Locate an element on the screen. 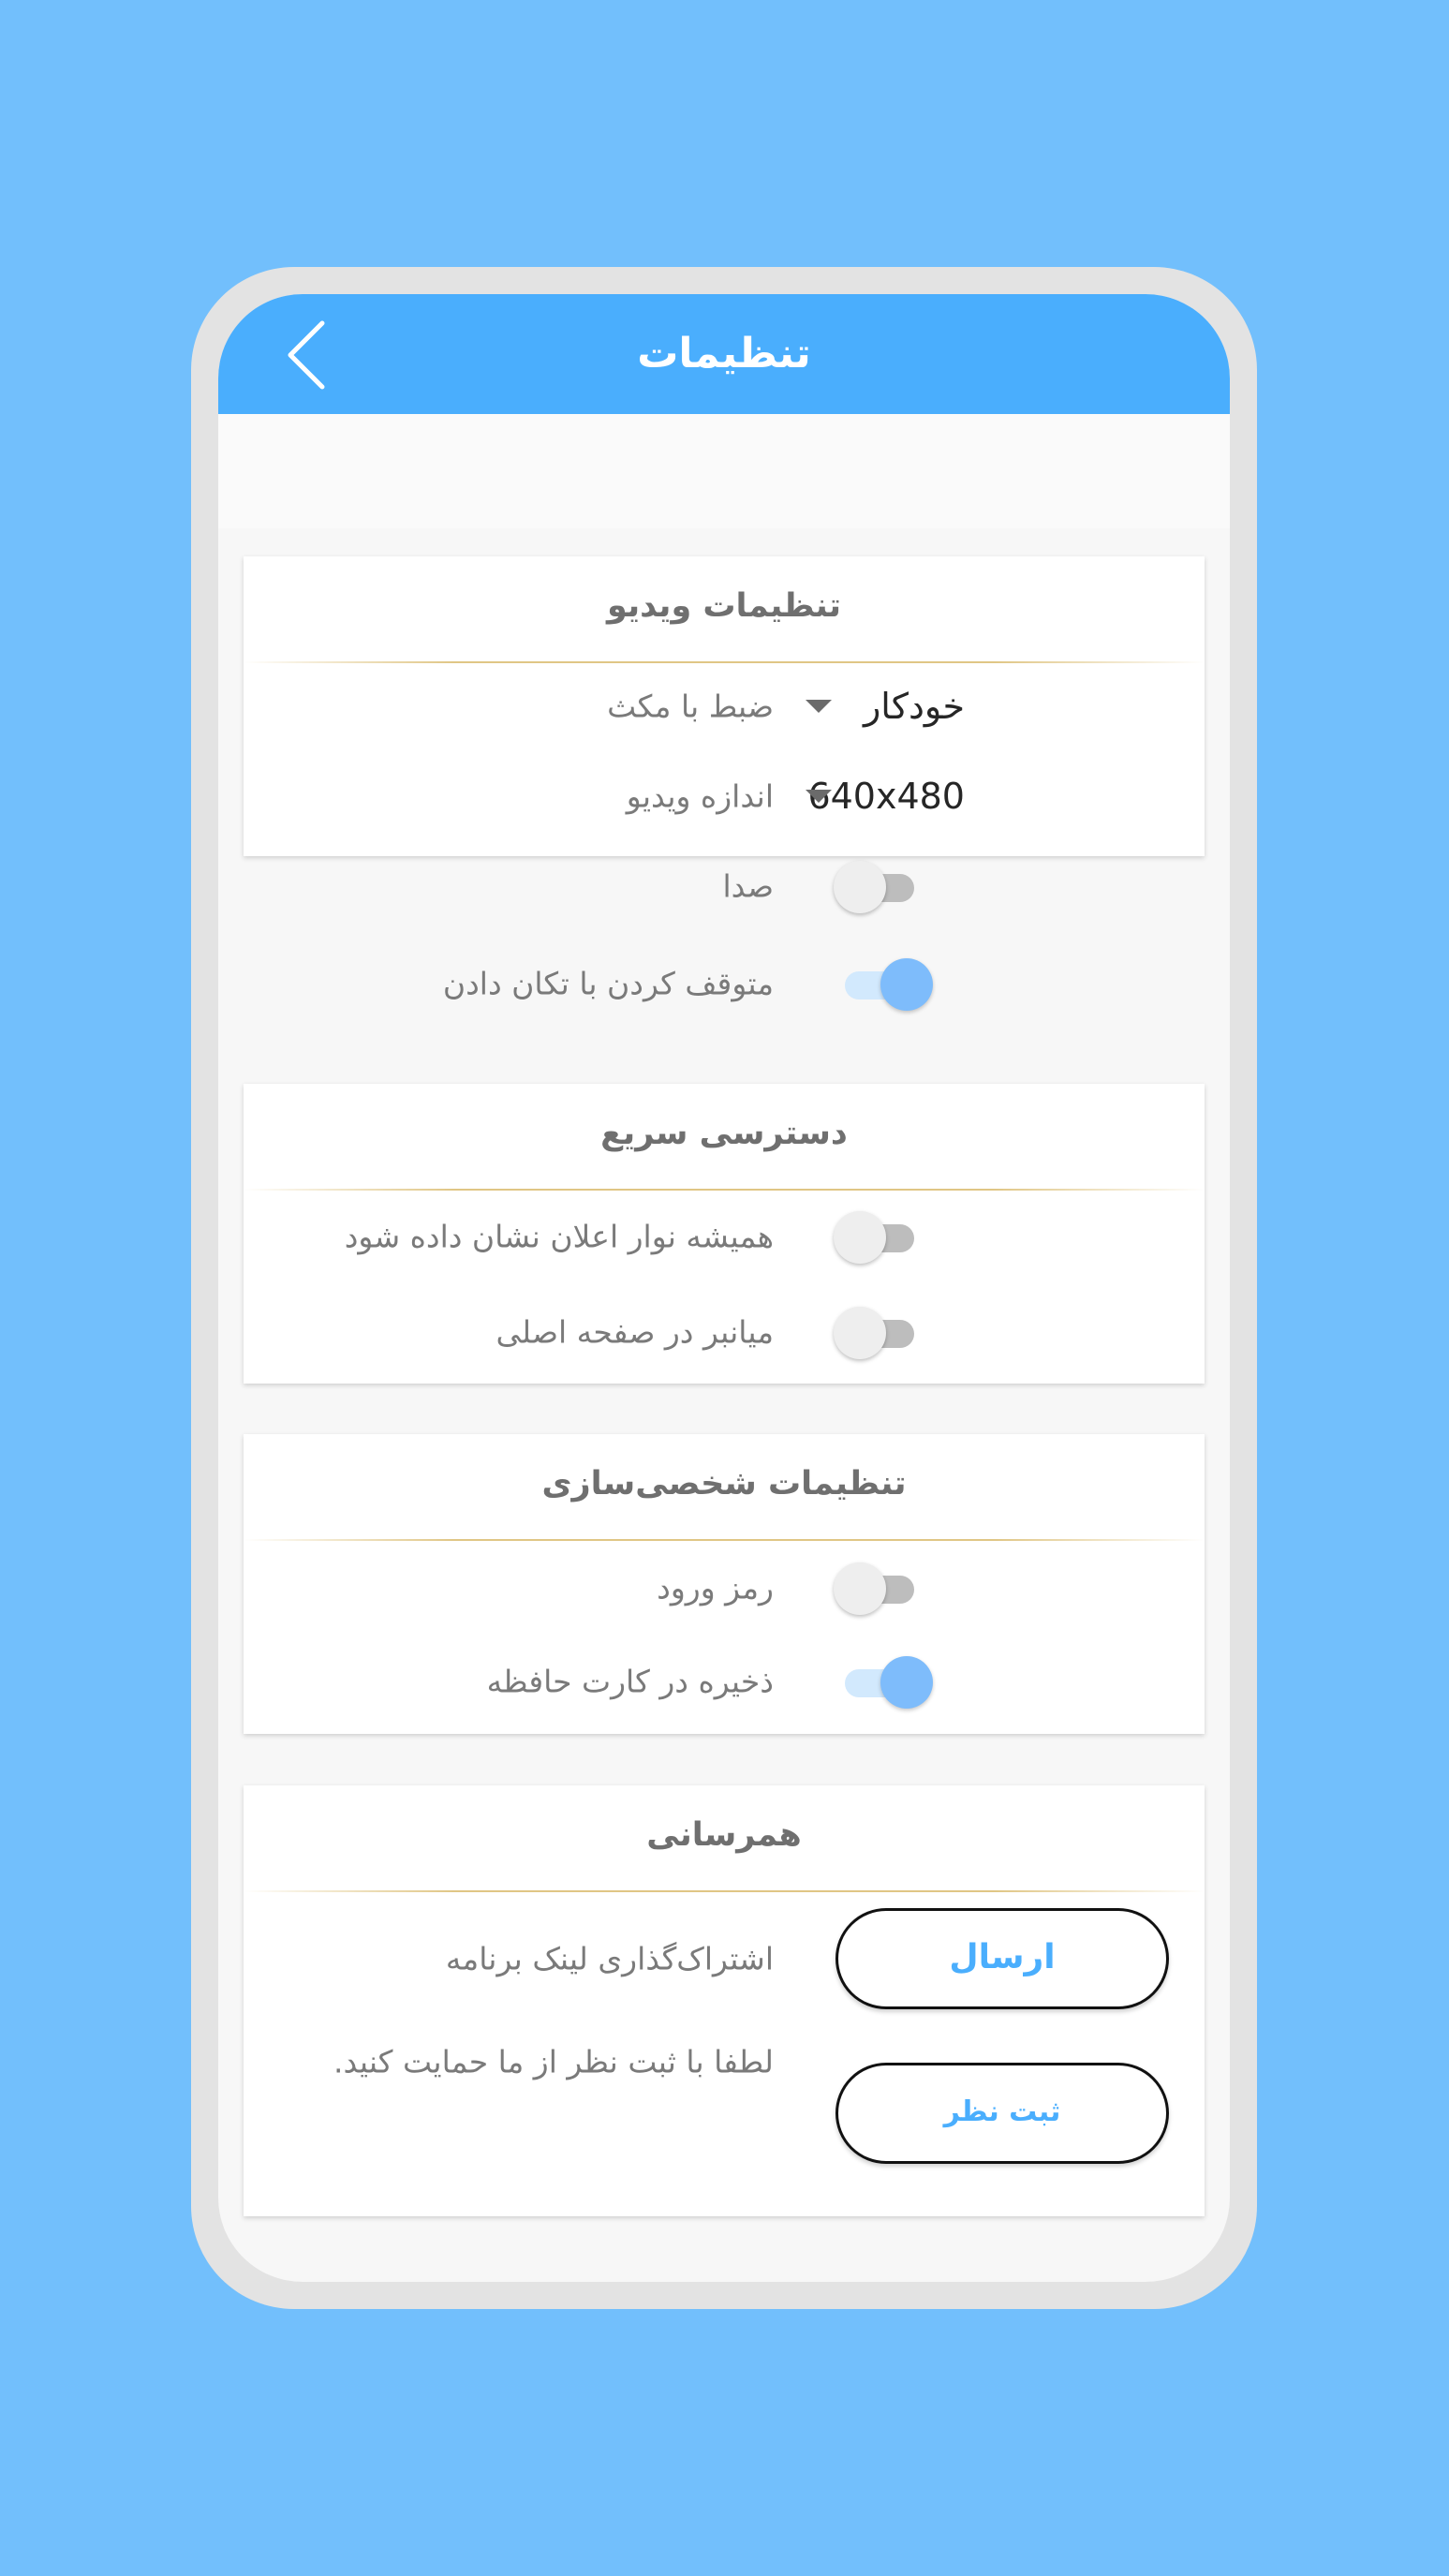  top-spacer is located at coordinates (724, 471).